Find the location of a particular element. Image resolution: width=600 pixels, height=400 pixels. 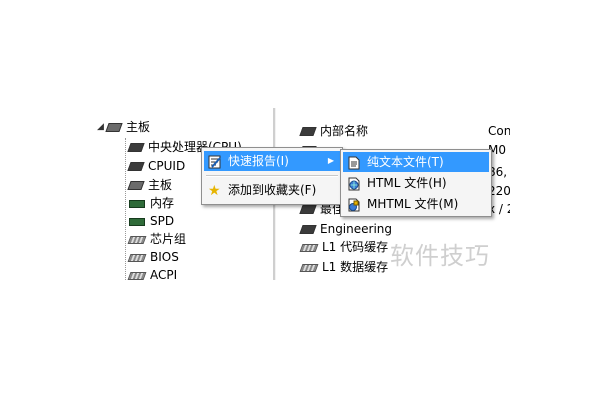

property-label: 内部名称 is located at coordinates (344, 131).